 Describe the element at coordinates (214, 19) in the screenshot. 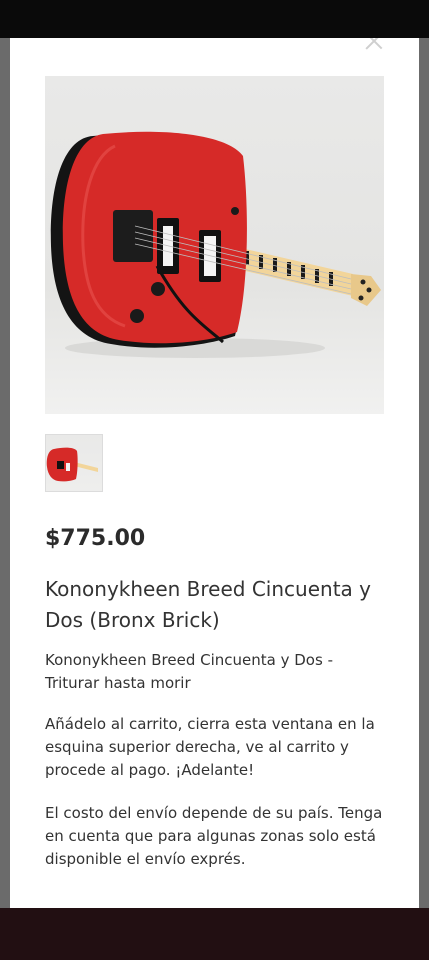

I see `status-bar` at that location.